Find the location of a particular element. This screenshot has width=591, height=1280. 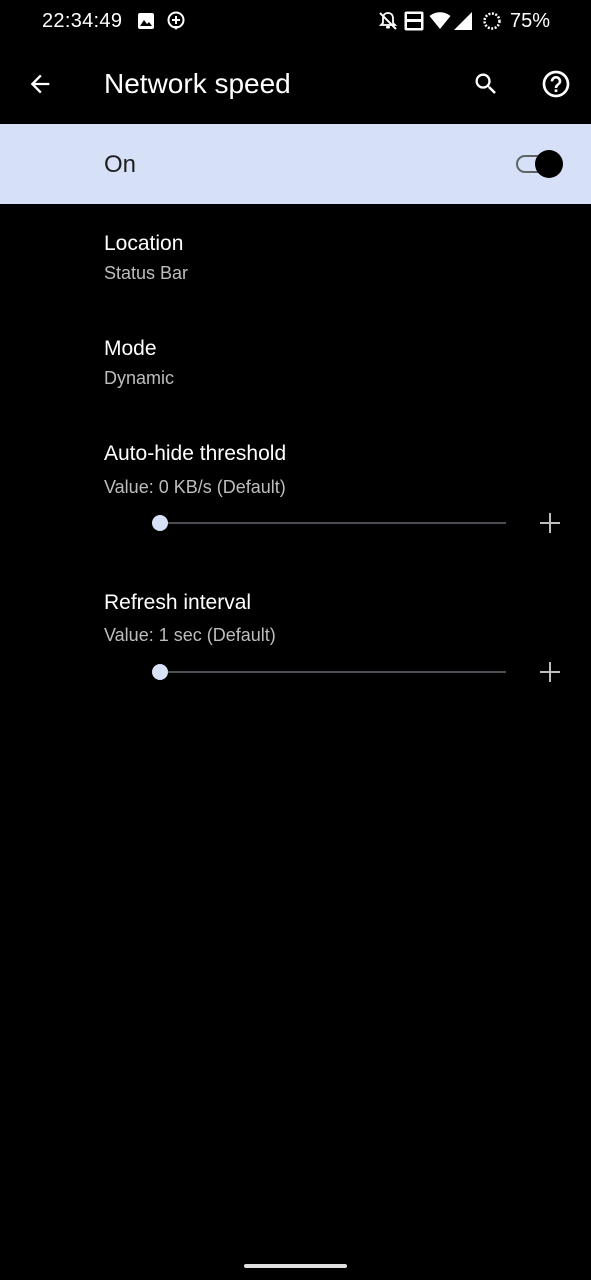

auto-hide-slider is located at coordinates (332, 523).